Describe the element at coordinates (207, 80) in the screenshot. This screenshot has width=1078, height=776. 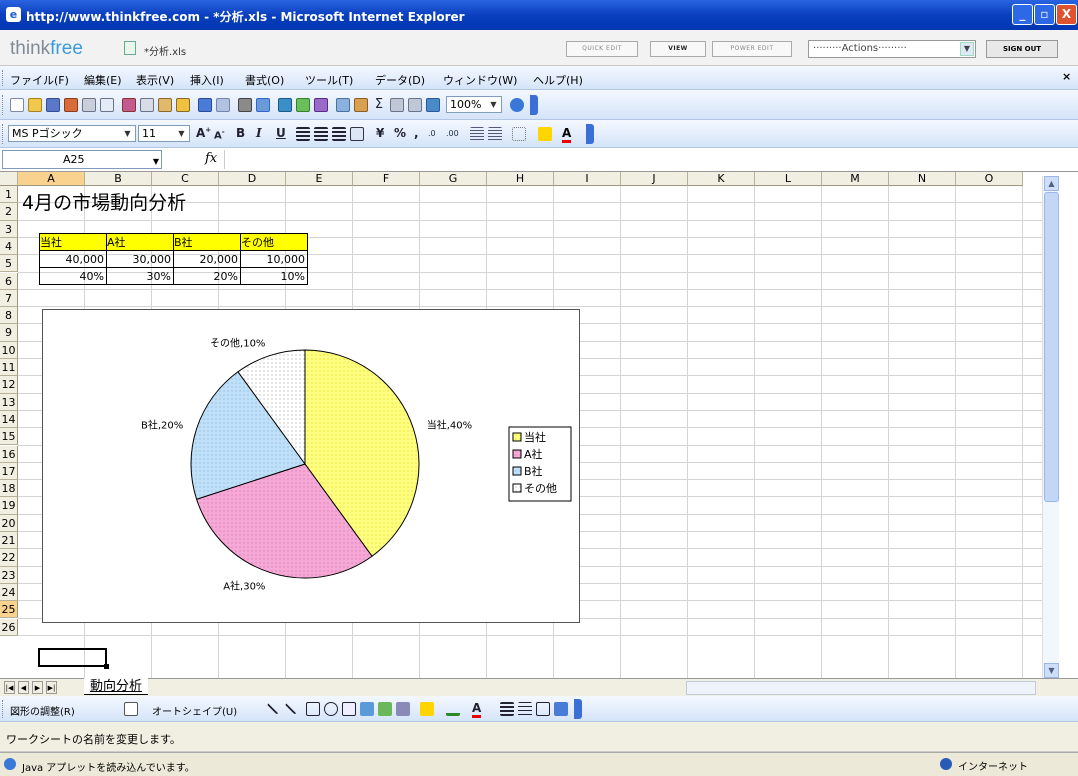
I see `menu-insert: 挿入(I)` at that location.